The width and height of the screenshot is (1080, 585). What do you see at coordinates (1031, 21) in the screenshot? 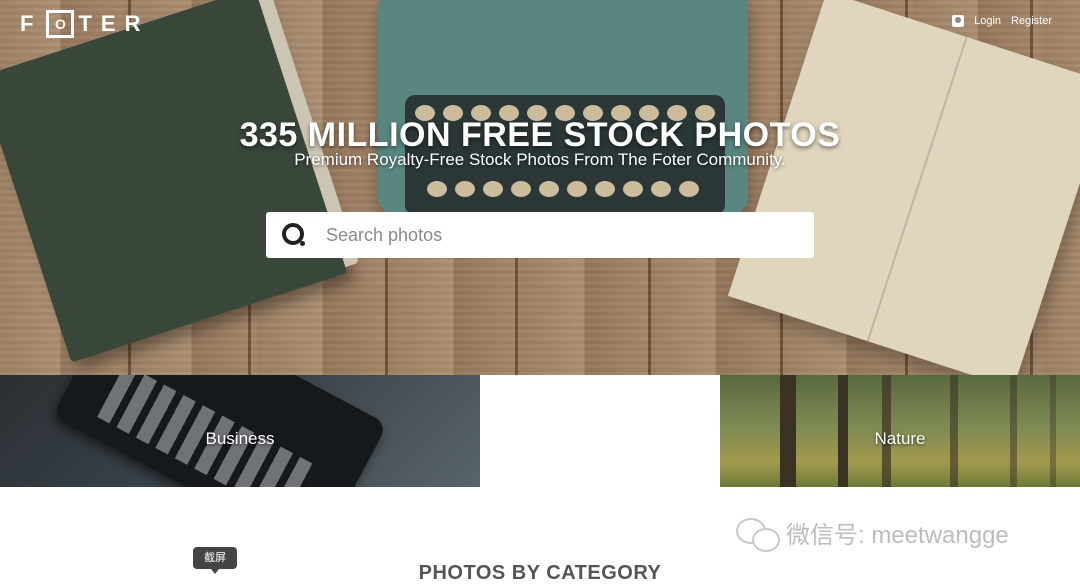
I see `register-link: Register` at bounding box center [1031, 21].